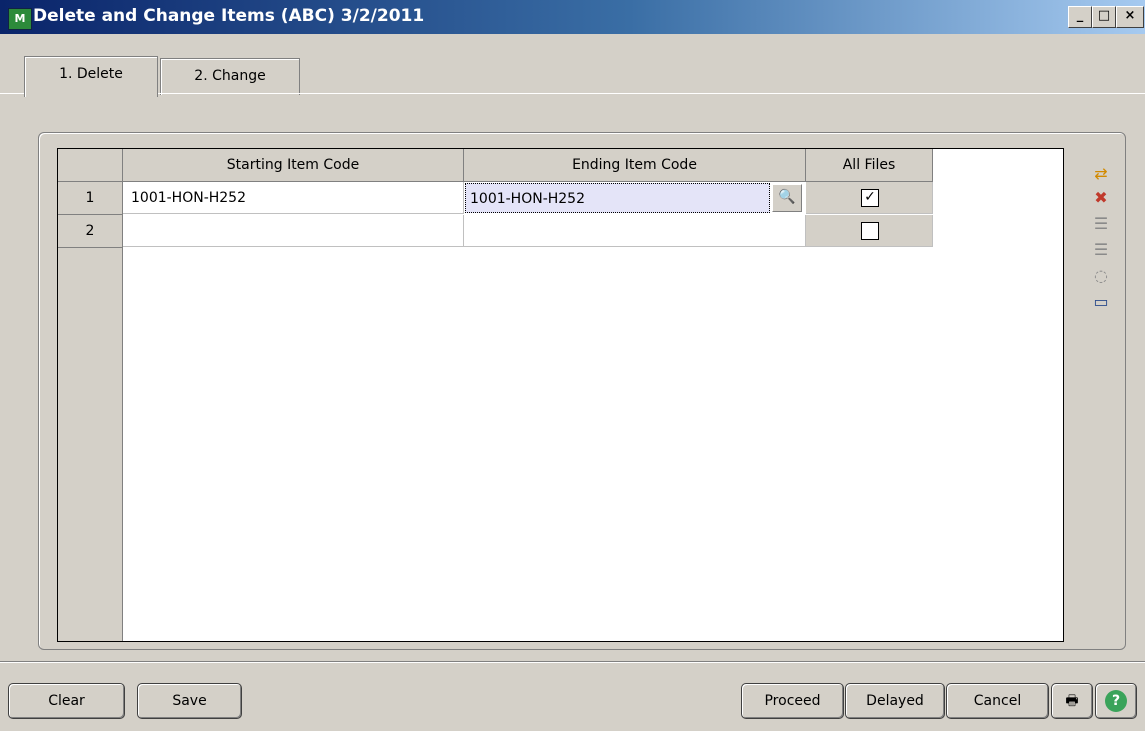 This screenshot has width=1145, height=731. I want to click on tab-divider, so click(572, 93).